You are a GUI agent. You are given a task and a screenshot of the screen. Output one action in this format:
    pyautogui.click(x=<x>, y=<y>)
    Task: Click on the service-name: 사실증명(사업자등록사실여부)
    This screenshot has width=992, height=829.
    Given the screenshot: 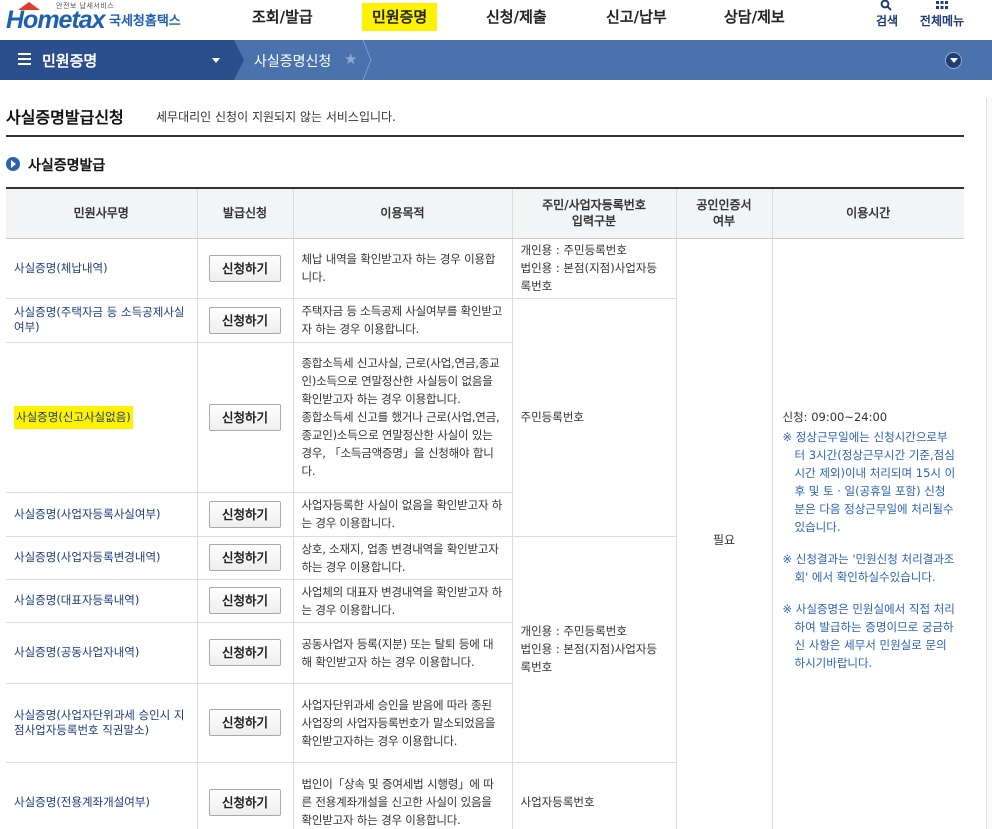 What is the action you would take?
    pyautogui.click(x=101, y=514)
    